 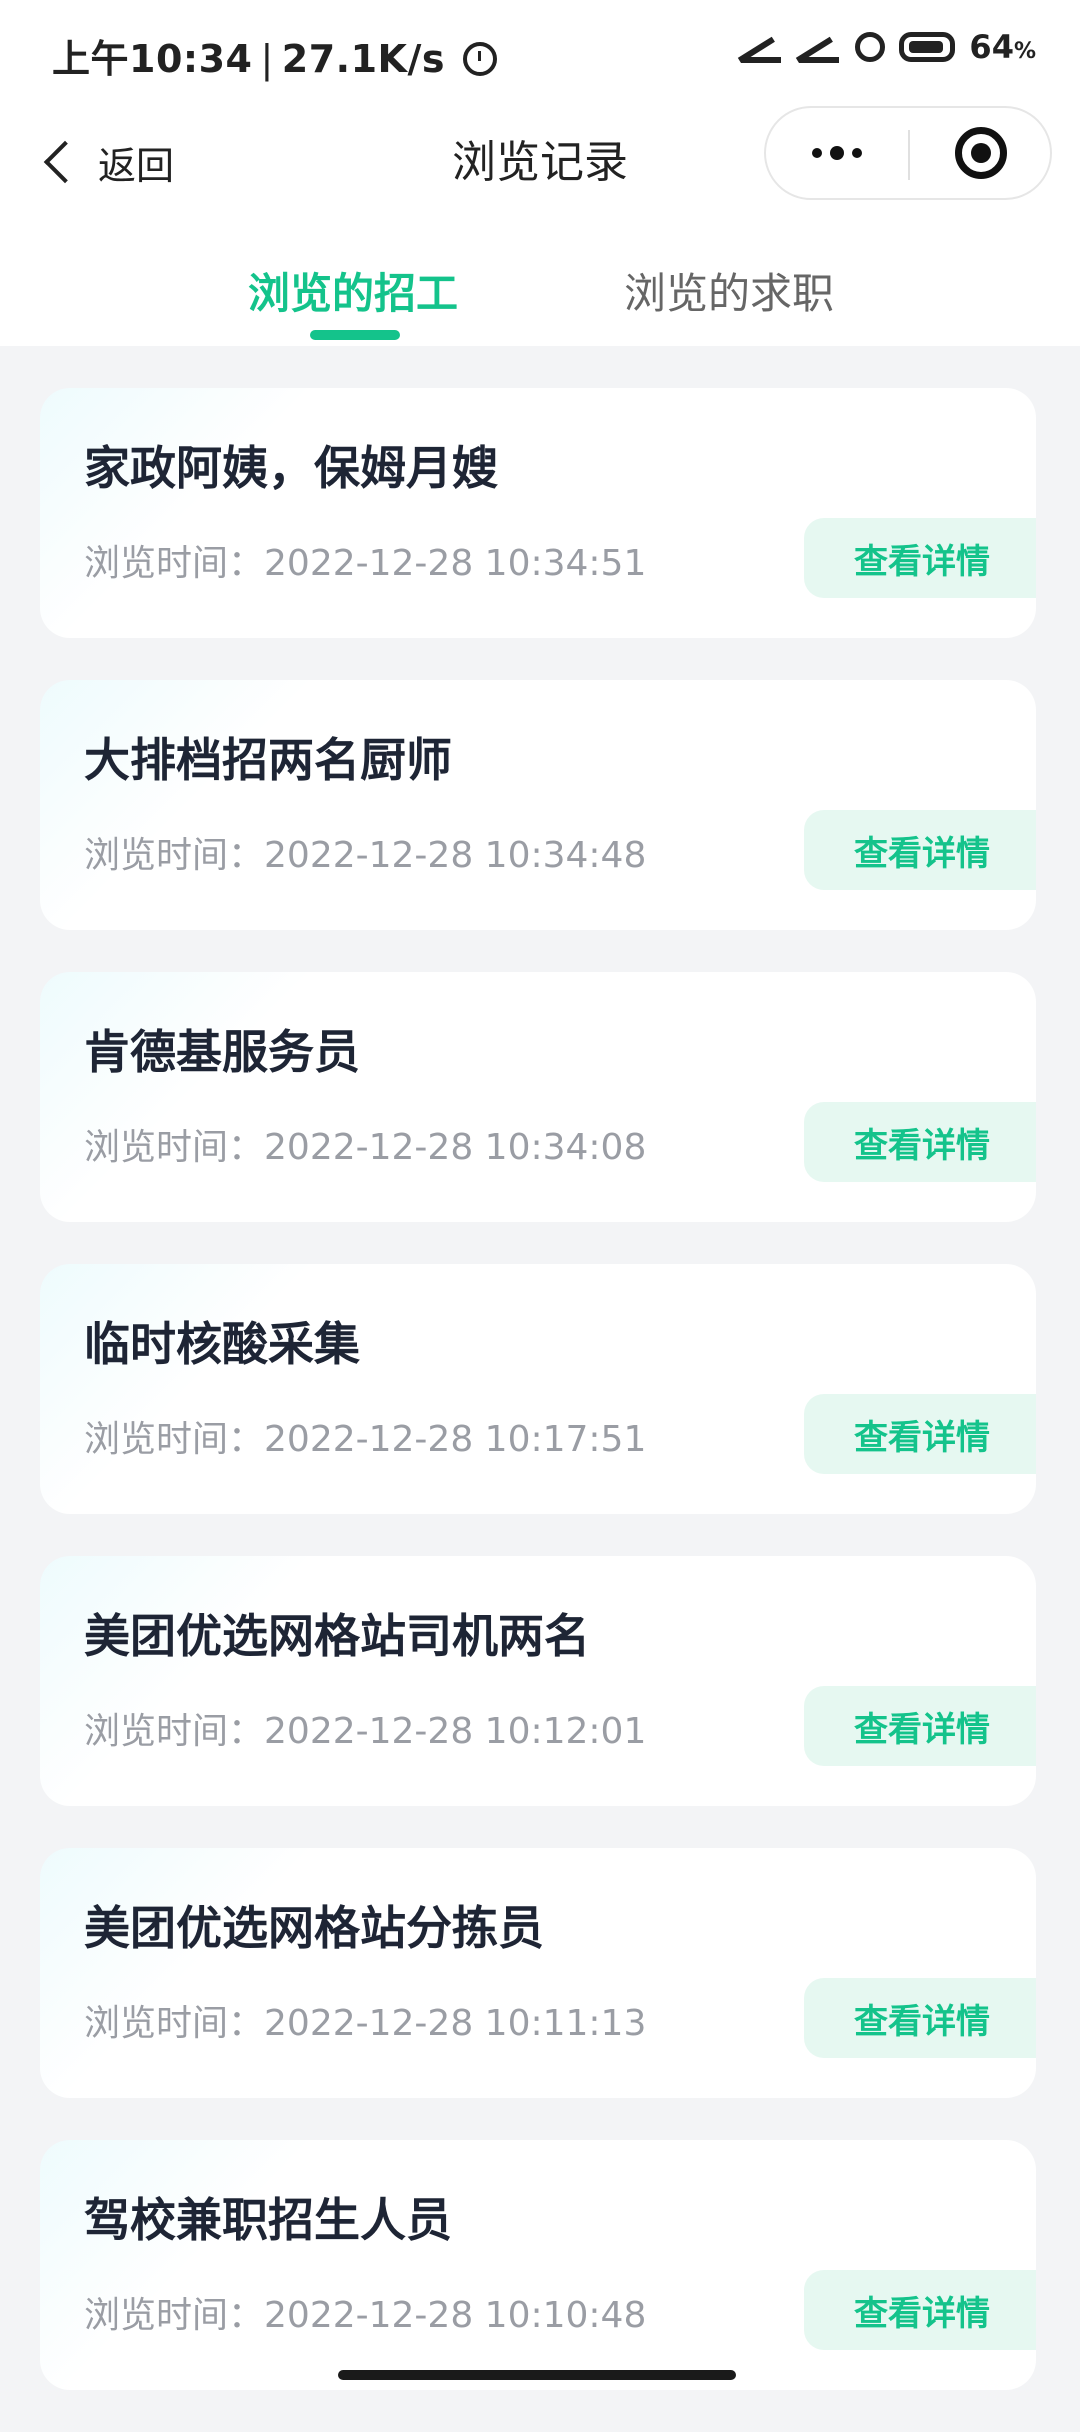 What do you see at coordinates (353, 290) in the screenshot?
I see `tab-browsed-recruitment: 浏览的招工` at bounding box center [353, 290].